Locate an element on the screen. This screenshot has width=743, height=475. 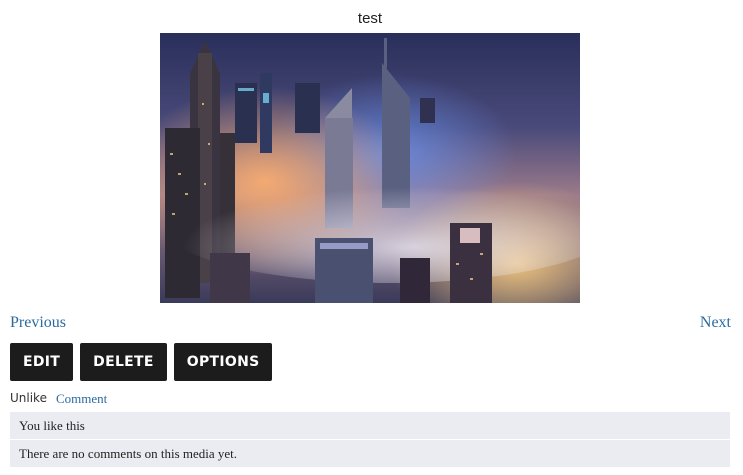
likes-text: You like this is located at coordinates (52, 425).